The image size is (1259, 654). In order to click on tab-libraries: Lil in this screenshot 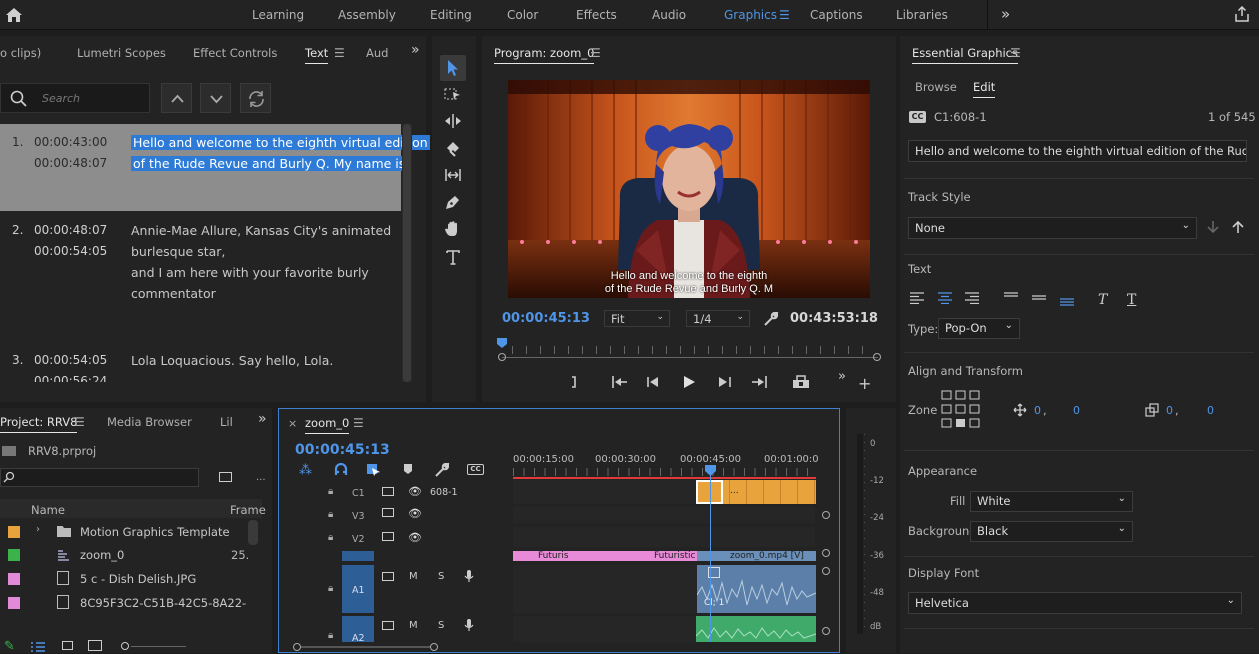, I will do `click(227, 422)`.